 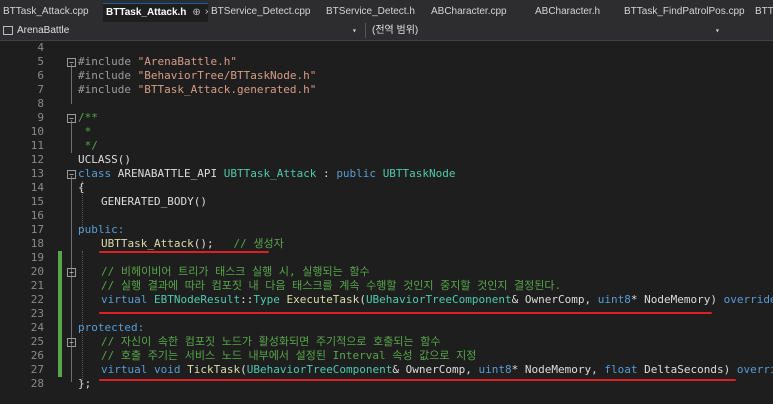 I want to click on keyword: float, so click(x=621, y=369).